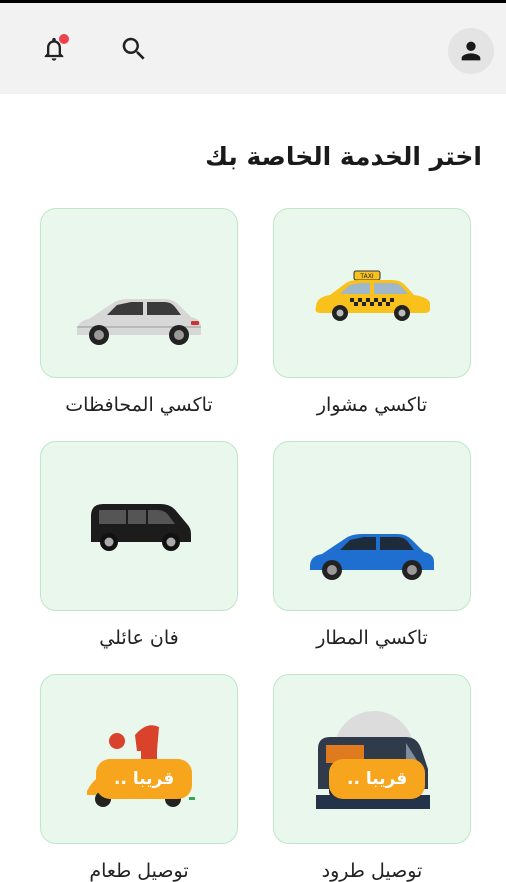 This screenshot has height=882, width=506. Describe the element at coordinates (139, 293) in the screenshot. I see `service-card-governorates-taxi` at that location.